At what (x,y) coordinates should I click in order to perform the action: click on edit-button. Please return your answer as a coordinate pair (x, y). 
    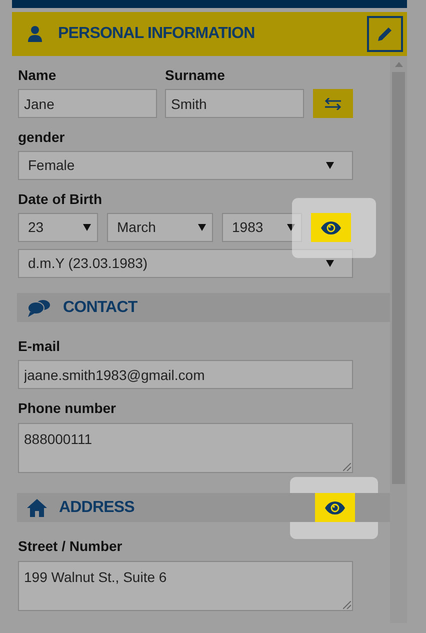
    Looking at the image, I should click on (385, 34).